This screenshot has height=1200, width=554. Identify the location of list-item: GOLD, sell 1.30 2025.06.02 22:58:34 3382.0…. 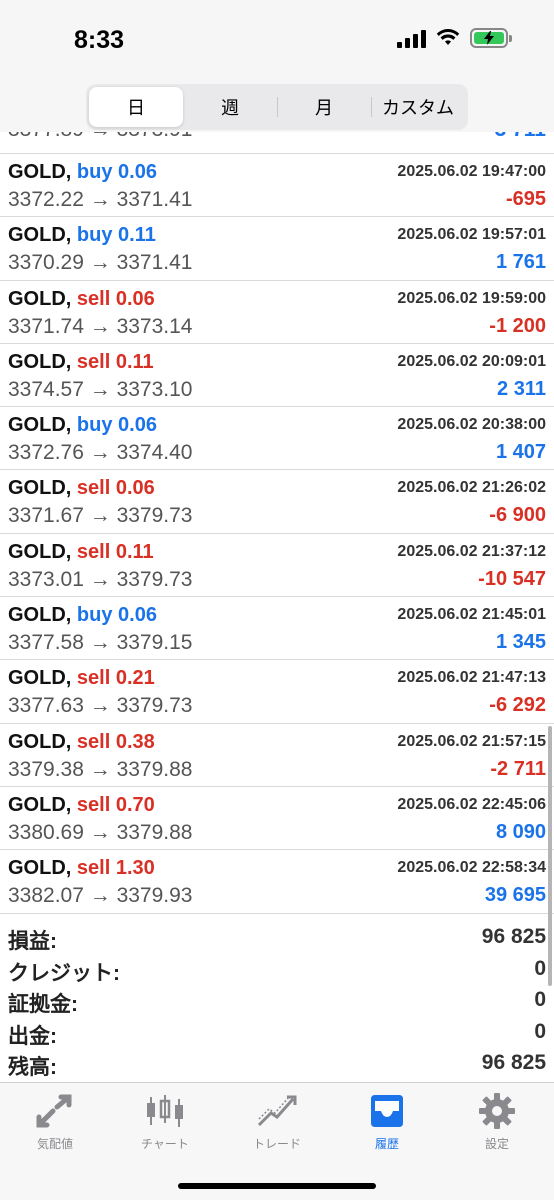
(277, 882).